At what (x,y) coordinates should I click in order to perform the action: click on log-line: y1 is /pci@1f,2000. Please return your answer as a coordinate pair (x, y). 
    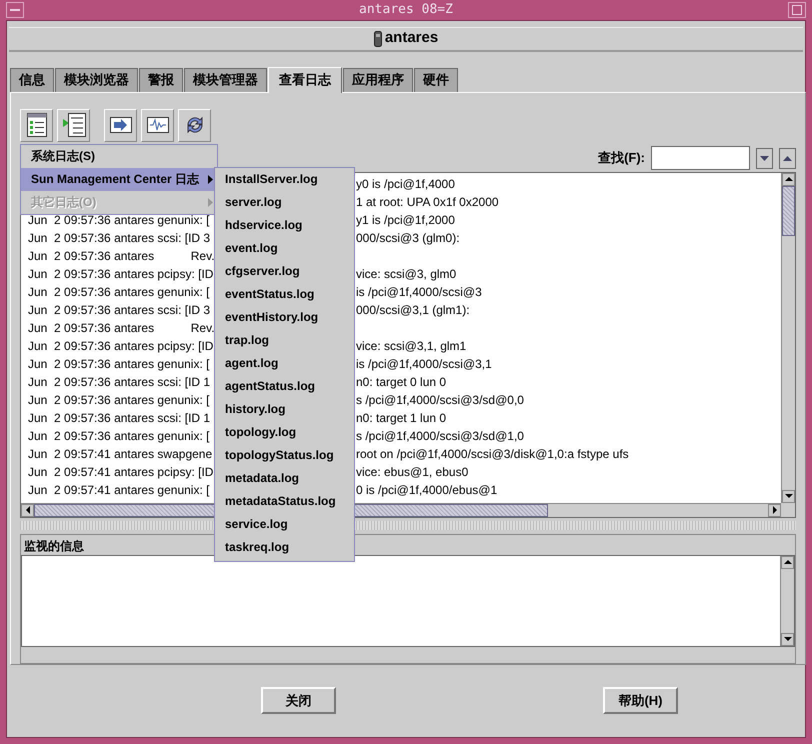
    Looking at the image, I should click on (405, 220).